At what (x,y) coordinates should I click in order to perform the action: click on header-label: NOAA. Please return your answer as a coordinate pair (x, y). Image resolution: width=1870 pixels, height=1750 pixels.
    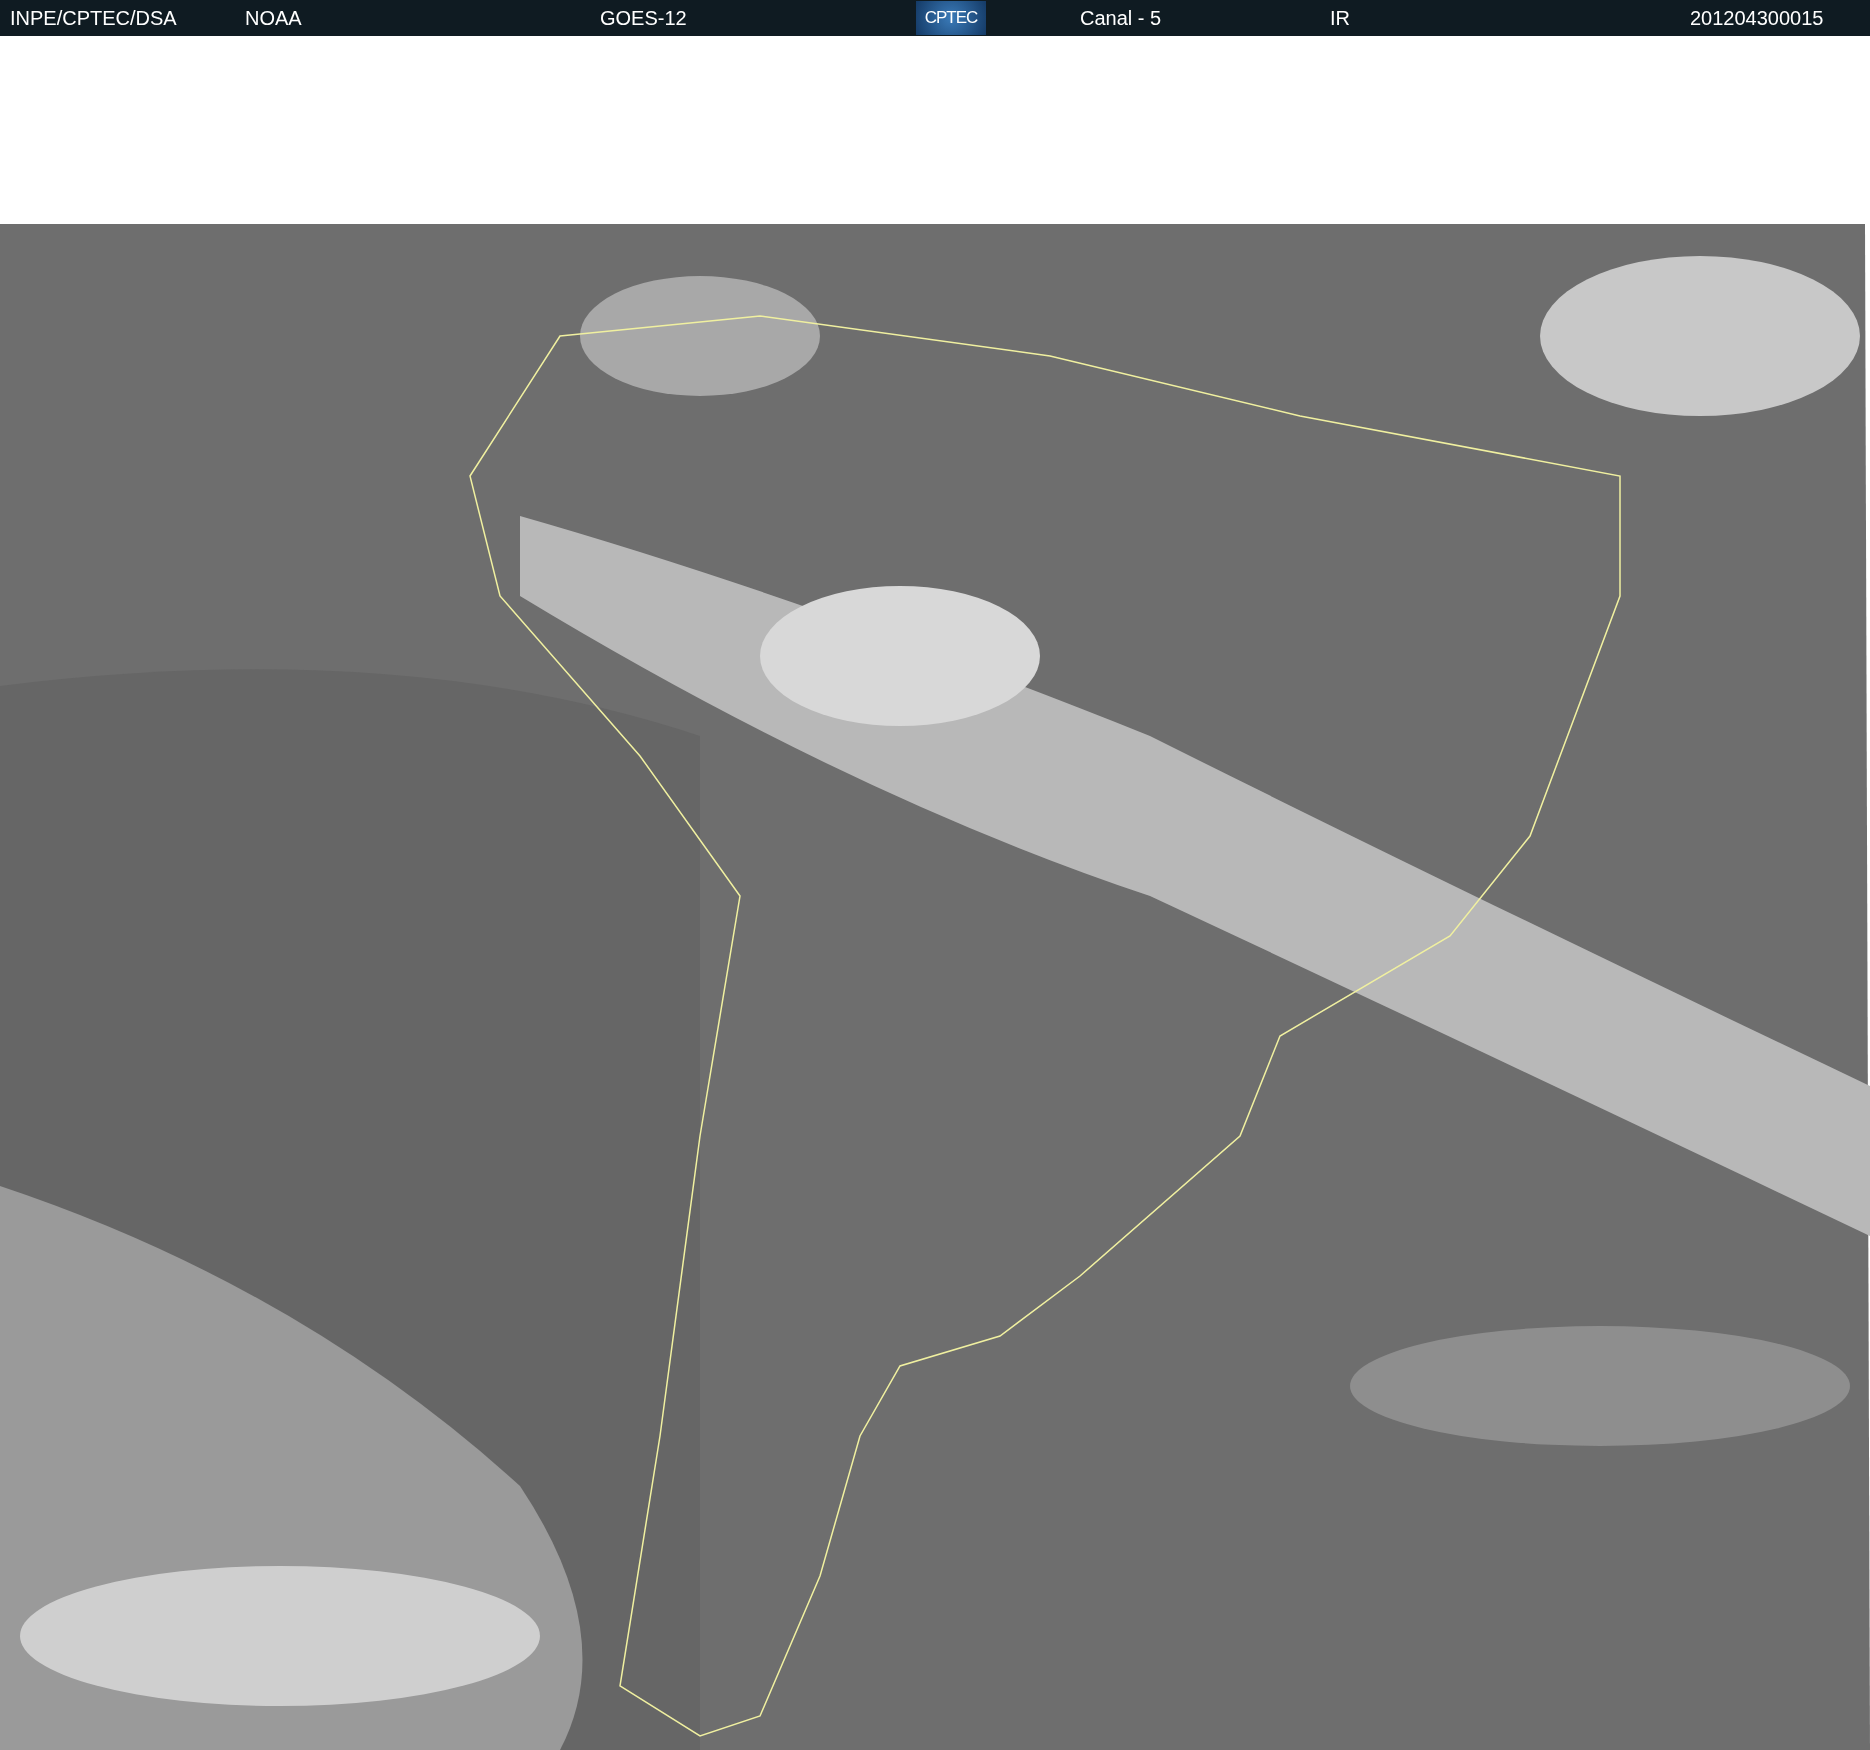
    Looking at the image, I should click on (273, 18).